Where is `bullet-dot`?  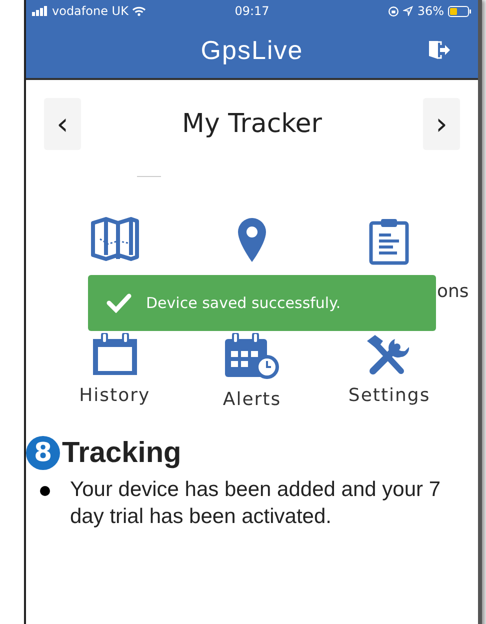 bullet-dot is located at coordinates (45, 491).